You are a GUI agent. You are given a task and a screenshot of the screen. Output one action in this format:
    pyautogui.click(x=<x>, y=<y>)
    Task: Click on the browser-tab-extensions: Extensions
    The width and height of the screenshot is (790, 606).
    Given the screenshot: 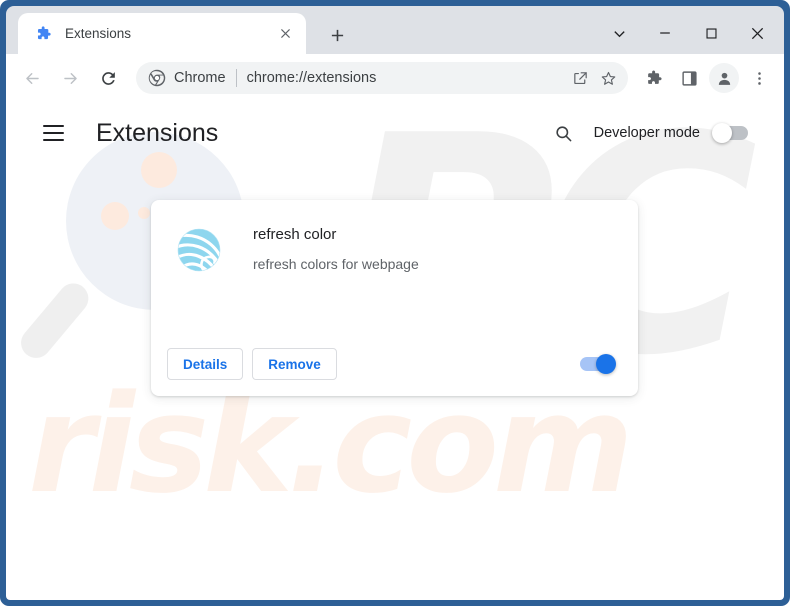 What is the action you would take?
    pyautogui.click(x=162, y=33)
    